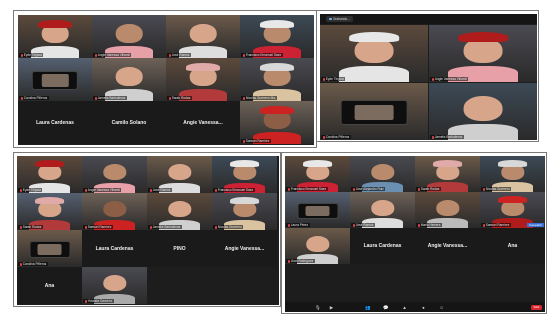  Describe the element at coordinates (535, 225) in the screenshot. I see `share-label: Compartir` at that location.